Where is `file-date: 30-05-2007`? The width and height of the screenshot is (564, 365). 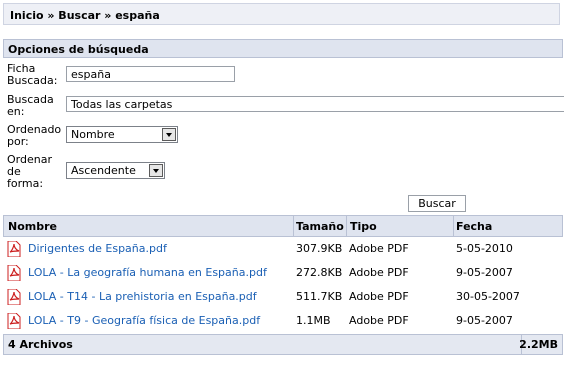 file-date: 30-05-2007 is located at coordinates (488, 296).